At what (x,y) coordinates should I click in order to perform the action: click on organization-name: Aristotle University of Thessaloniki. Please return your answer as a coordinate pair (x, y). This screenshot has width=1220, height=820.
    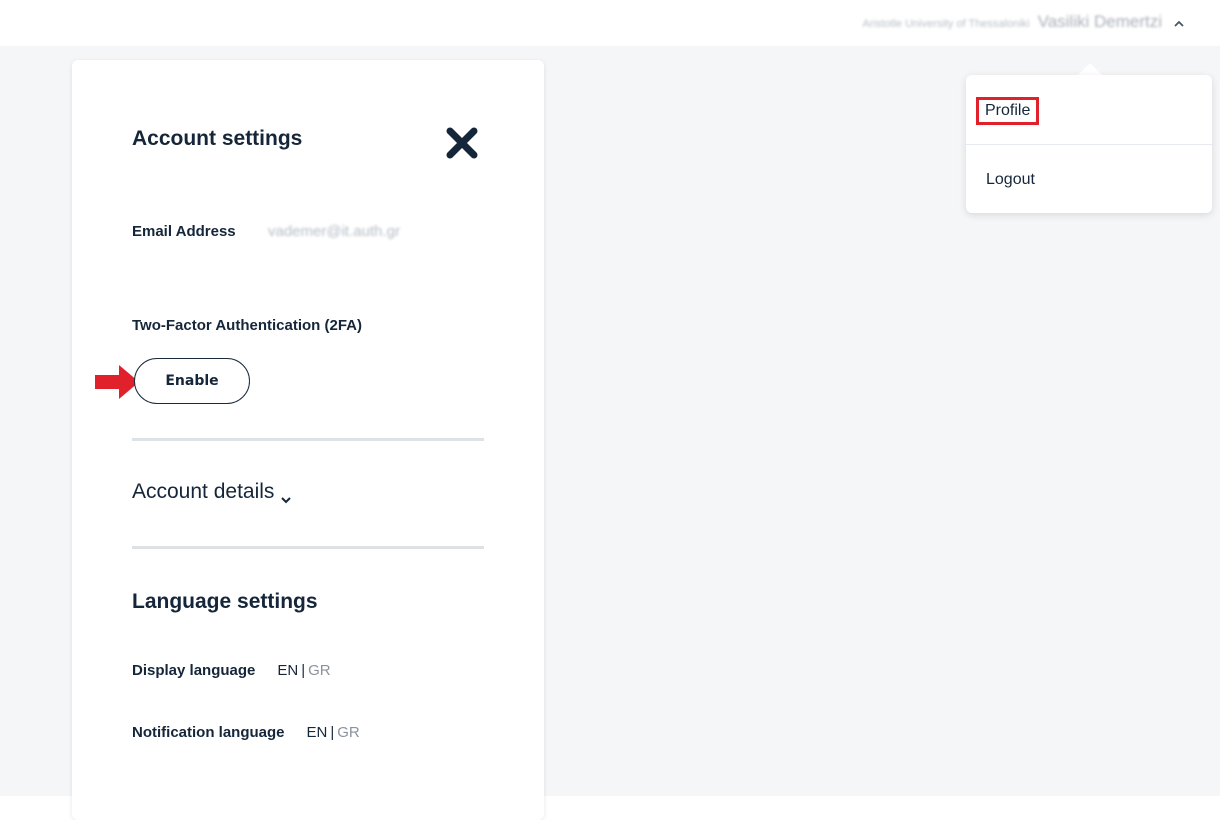
    Looking at the image, I should click on (946, 24).